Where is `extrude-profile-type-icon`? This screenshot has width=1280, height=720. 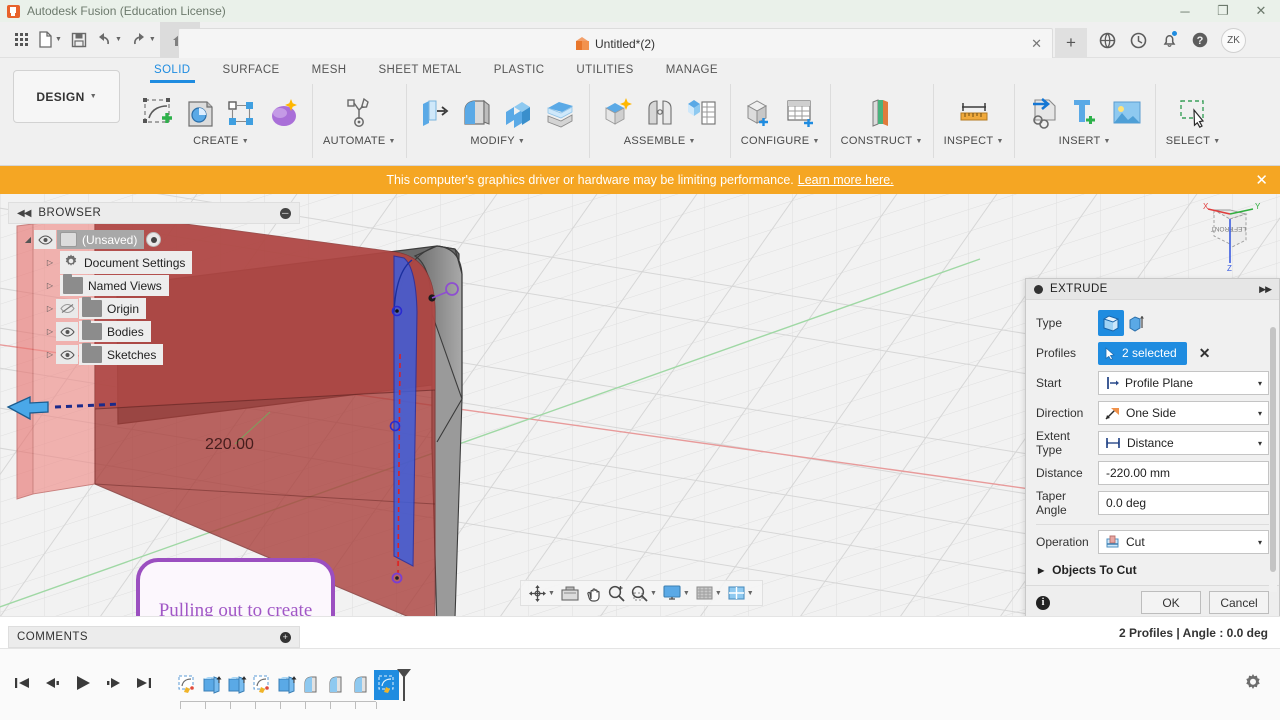
extrude-profile-type-icon is located at coordinates (1111, 323).